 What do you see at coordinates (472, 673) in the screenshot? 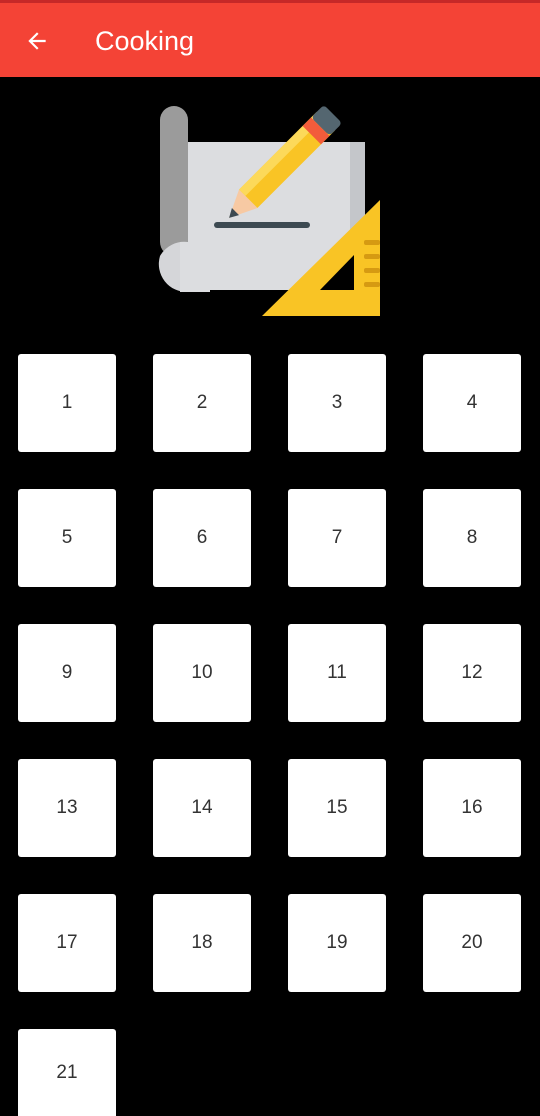
I see `level-tile-12: 12` at bounding box center [472, 673].